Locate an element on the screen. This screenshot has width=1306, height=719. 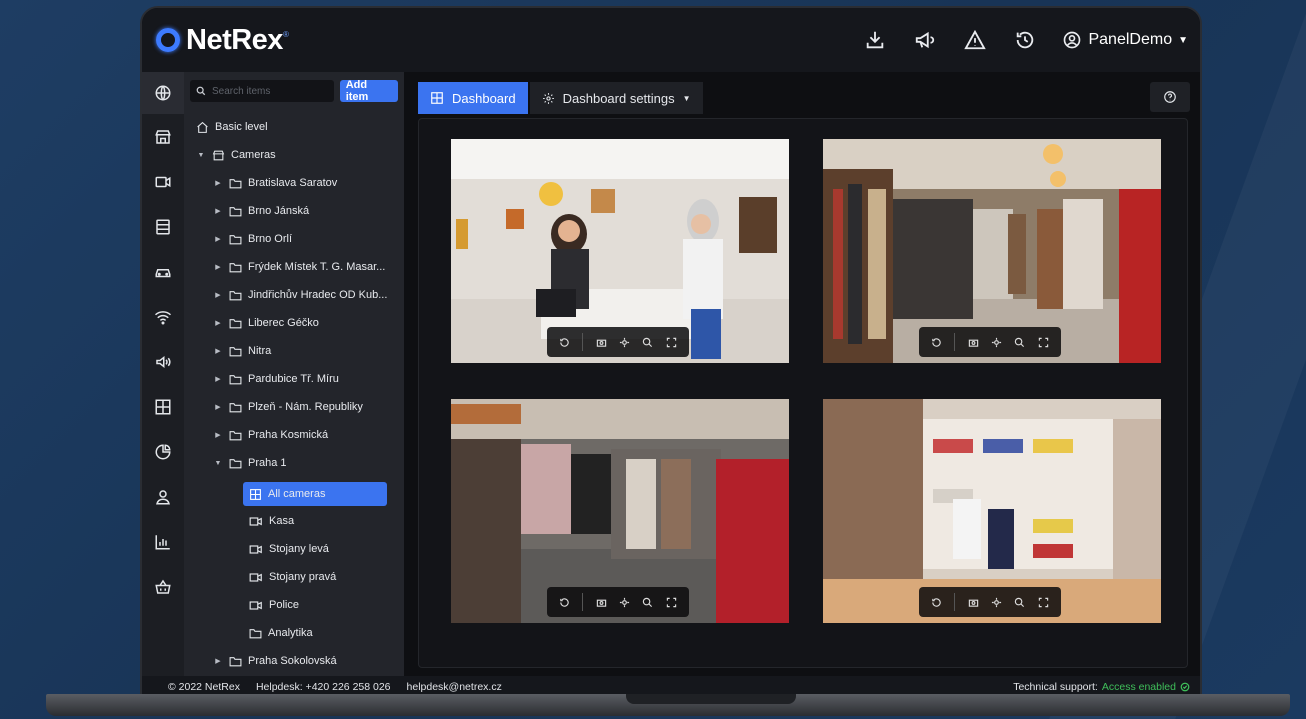
tree-item-site: ▶ Liberec Géčko is located at coordinates (266, 323).